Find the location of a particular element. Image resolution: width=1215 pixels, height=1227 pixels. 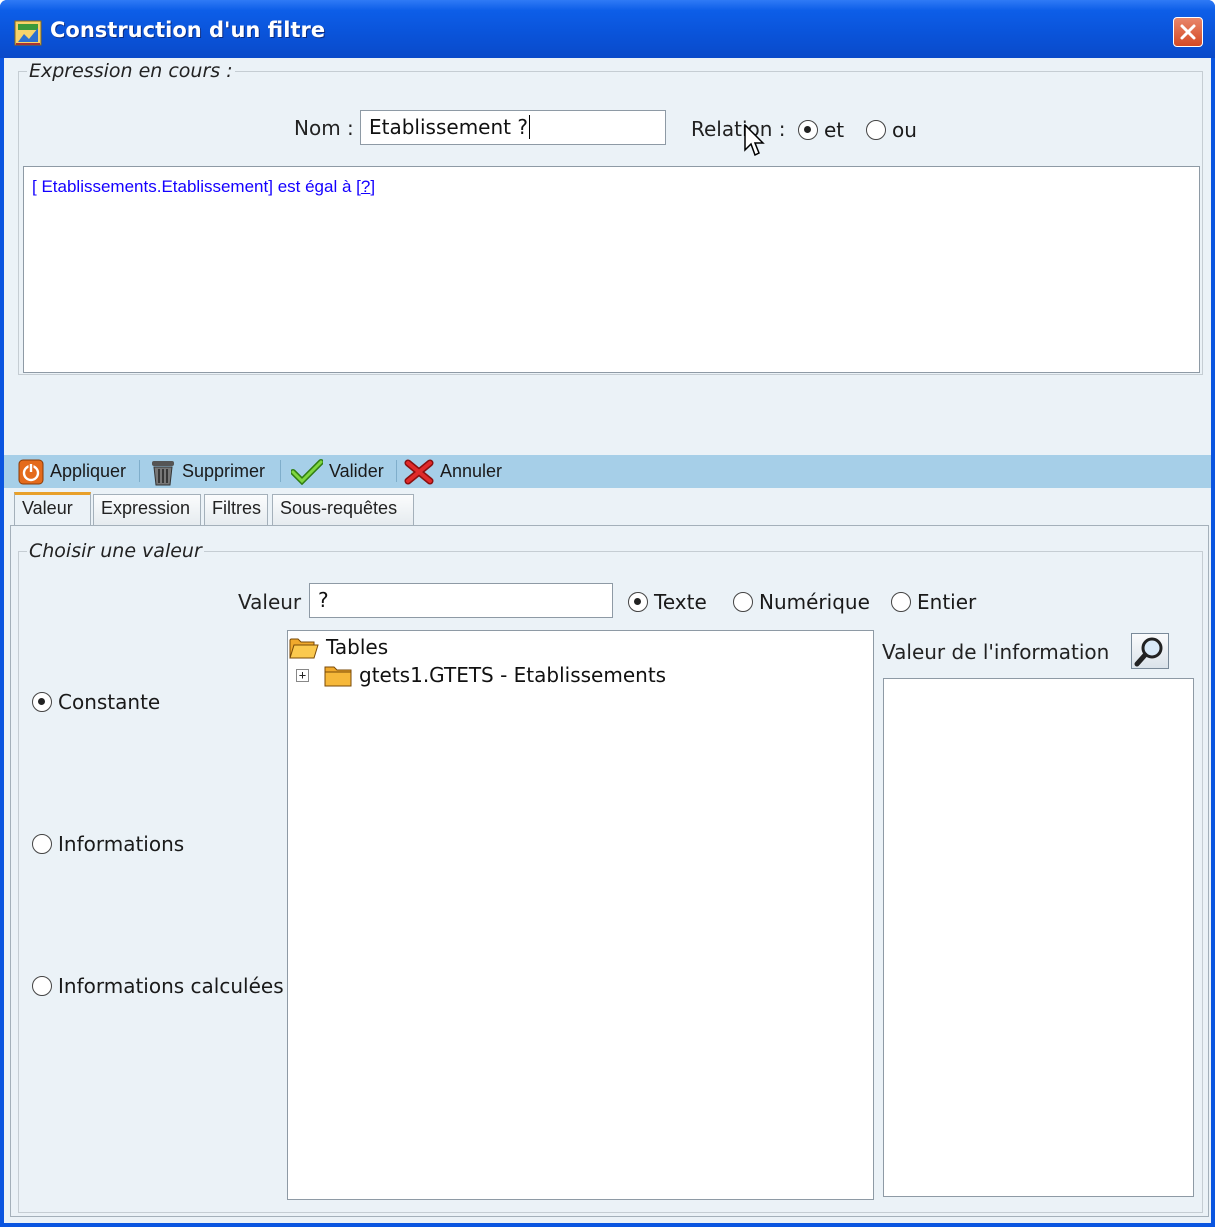

tab-expression: Expression is located at coordinates (147, 510).